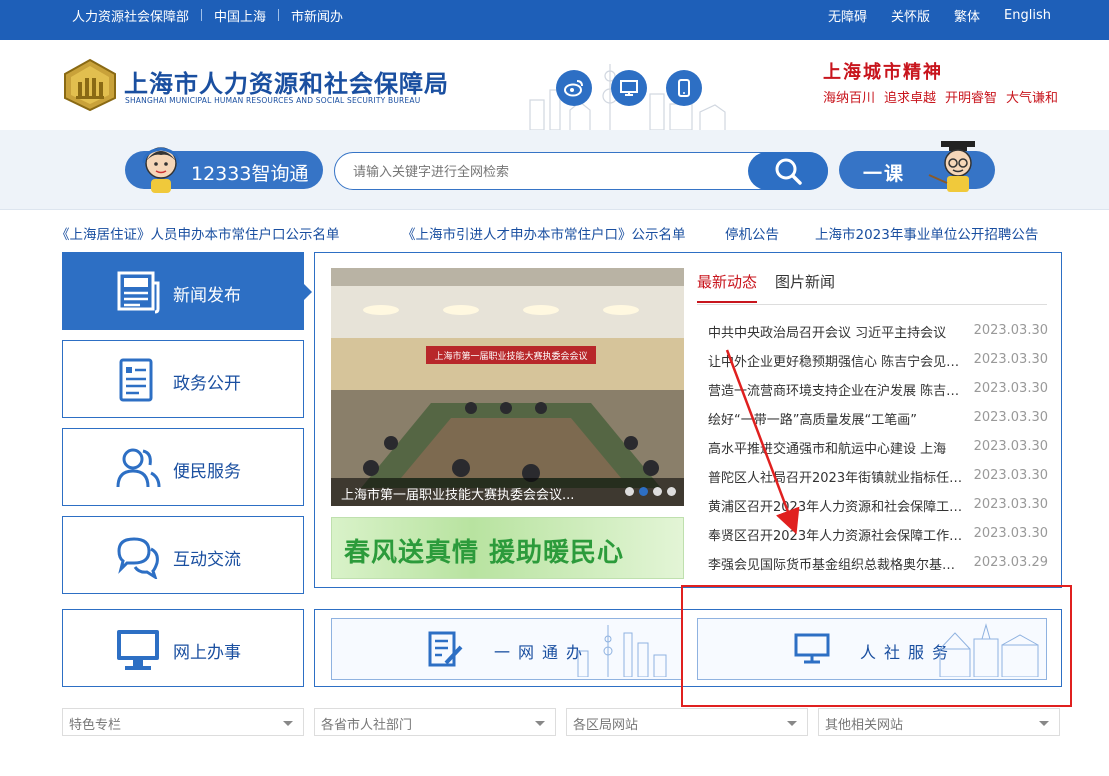  I want to click on news-item: 营造一流营商环境支持企业在沪发展 陈吉宁会见 2023.03.30, so click(878, 391).